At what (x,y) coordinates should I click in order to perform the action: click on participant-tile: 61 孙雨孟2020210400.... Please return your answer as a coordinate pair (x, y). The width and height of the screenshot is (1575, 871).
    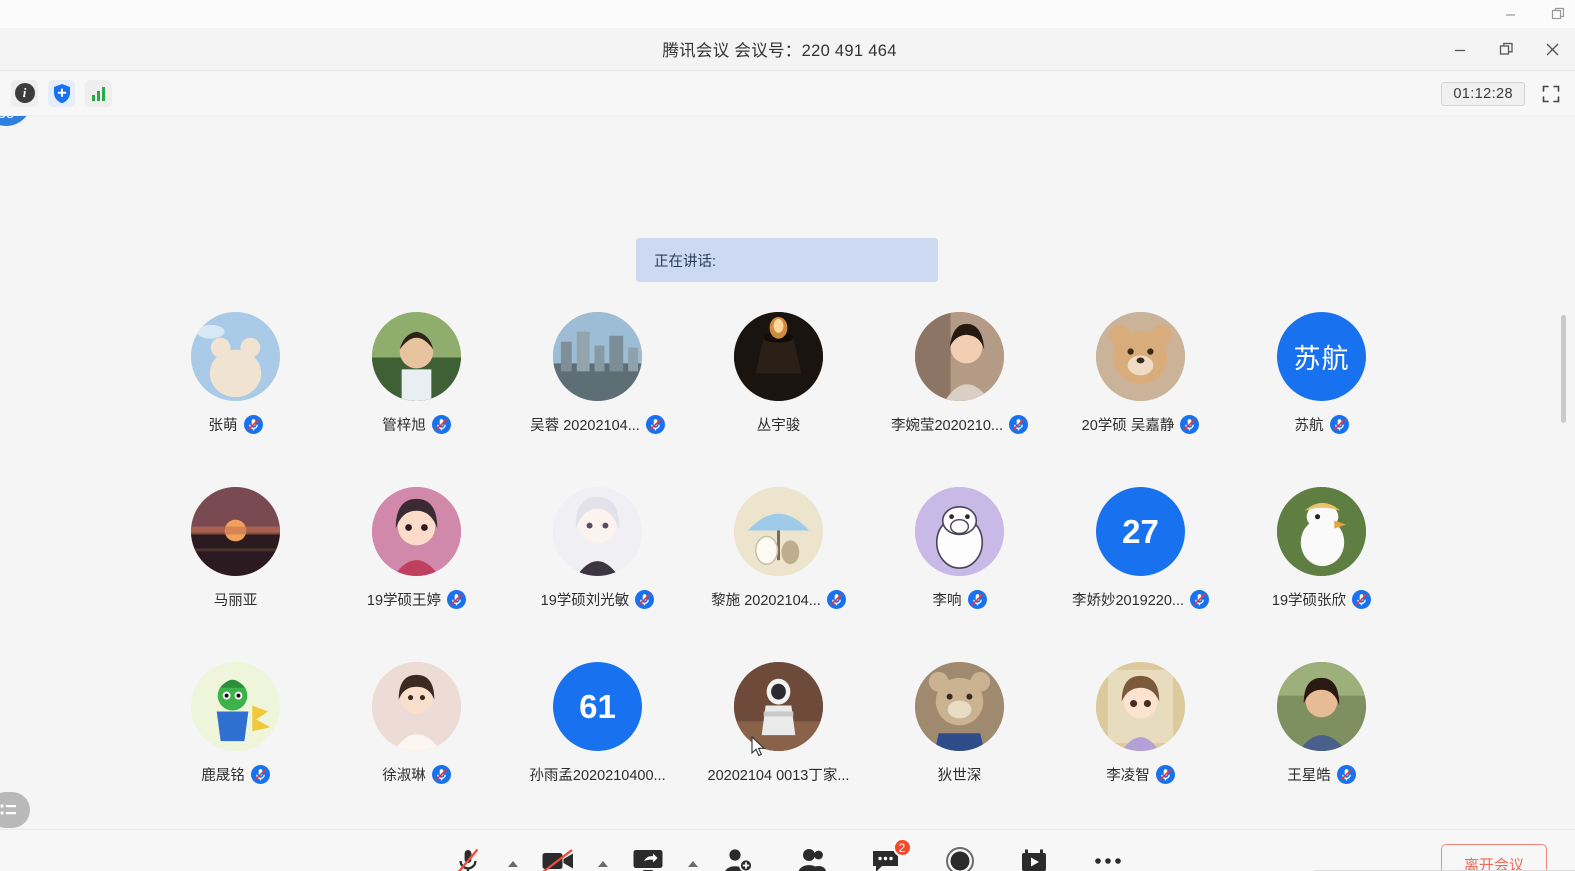
    Looking at the image, I should click on (597, 723).